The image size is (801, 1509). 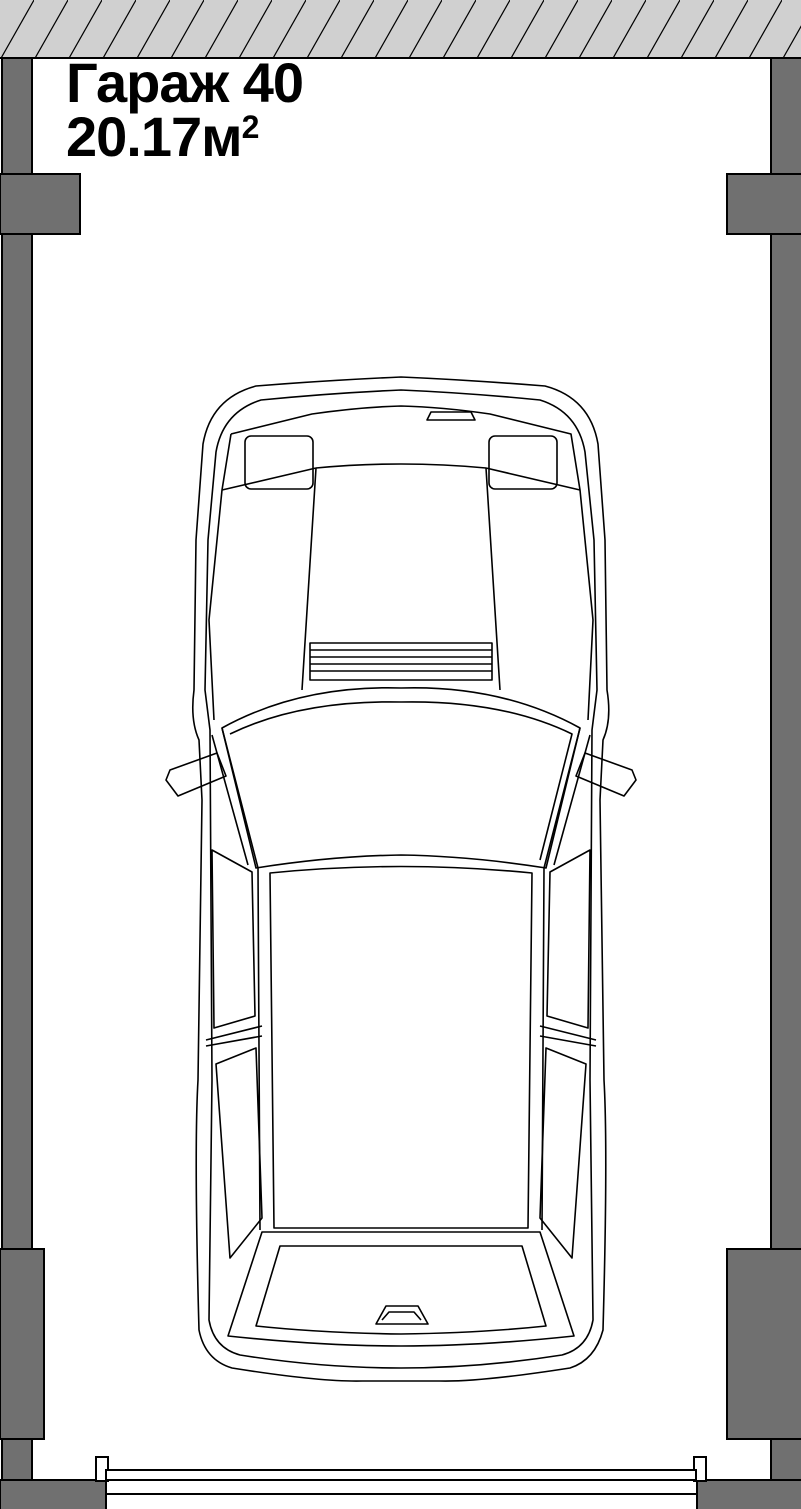 What do you see at coordinates (400, 29) in the screenshot?
I see `top-hatched-wall` at bounding box center [400, 29].